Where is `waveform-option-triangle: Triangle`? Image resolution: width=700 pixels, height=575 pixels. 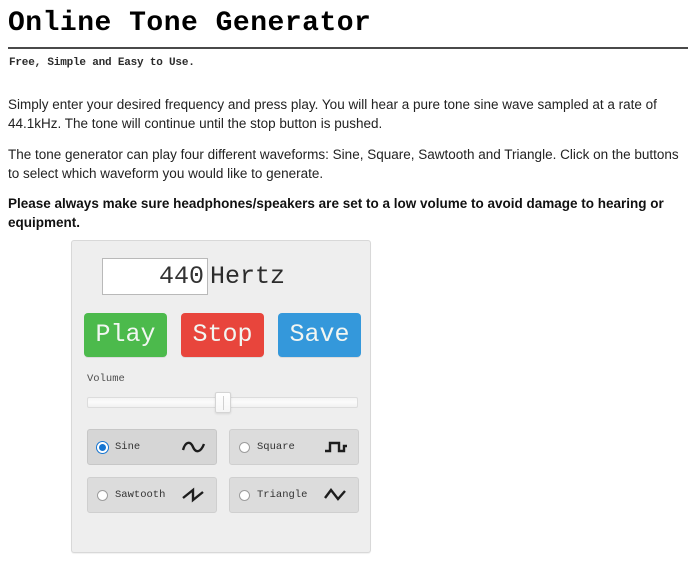 waveform-option-triangle: Triangle is located at coordinates (294, 495).